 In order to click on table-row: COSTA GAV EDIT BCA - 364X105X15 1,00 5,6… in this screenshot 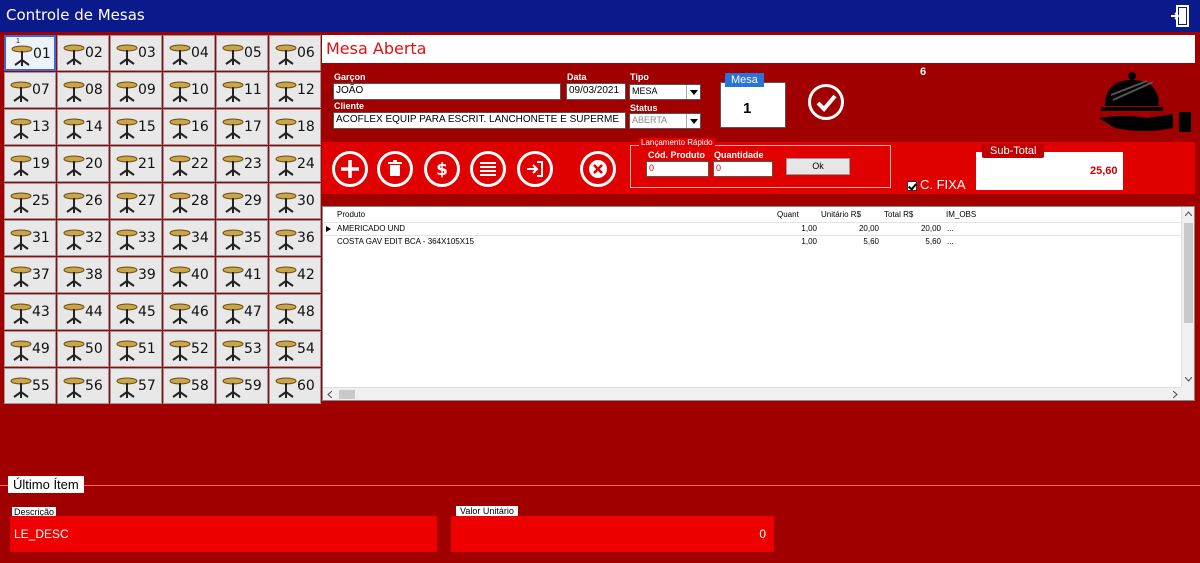, I will do `click(752, 241)`.